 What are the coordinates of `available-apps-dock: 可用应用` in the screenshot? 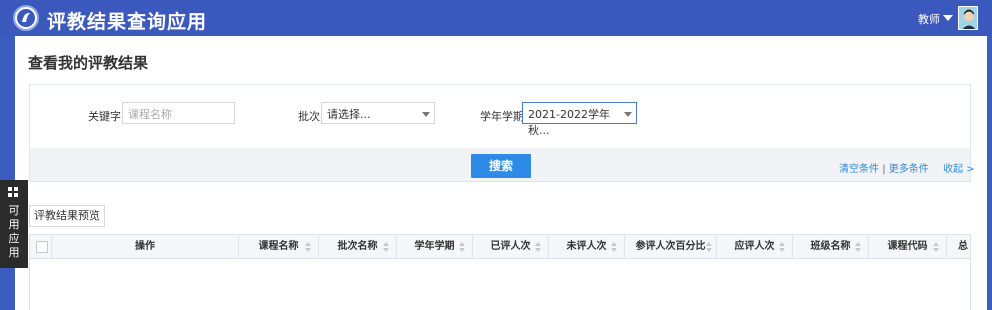 It's located at (14, 224).